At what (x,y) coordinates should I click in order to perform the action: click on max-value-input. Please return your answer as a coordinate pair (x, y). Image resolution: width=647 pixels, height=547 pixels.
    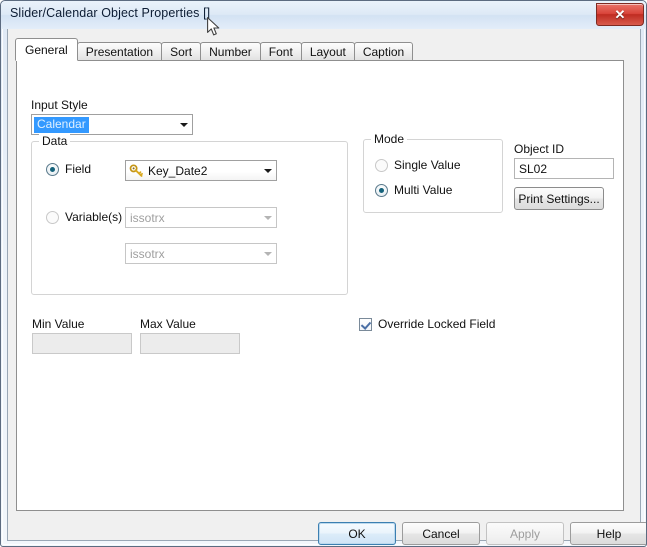
    Looking at the image, I should click on (190, 343).